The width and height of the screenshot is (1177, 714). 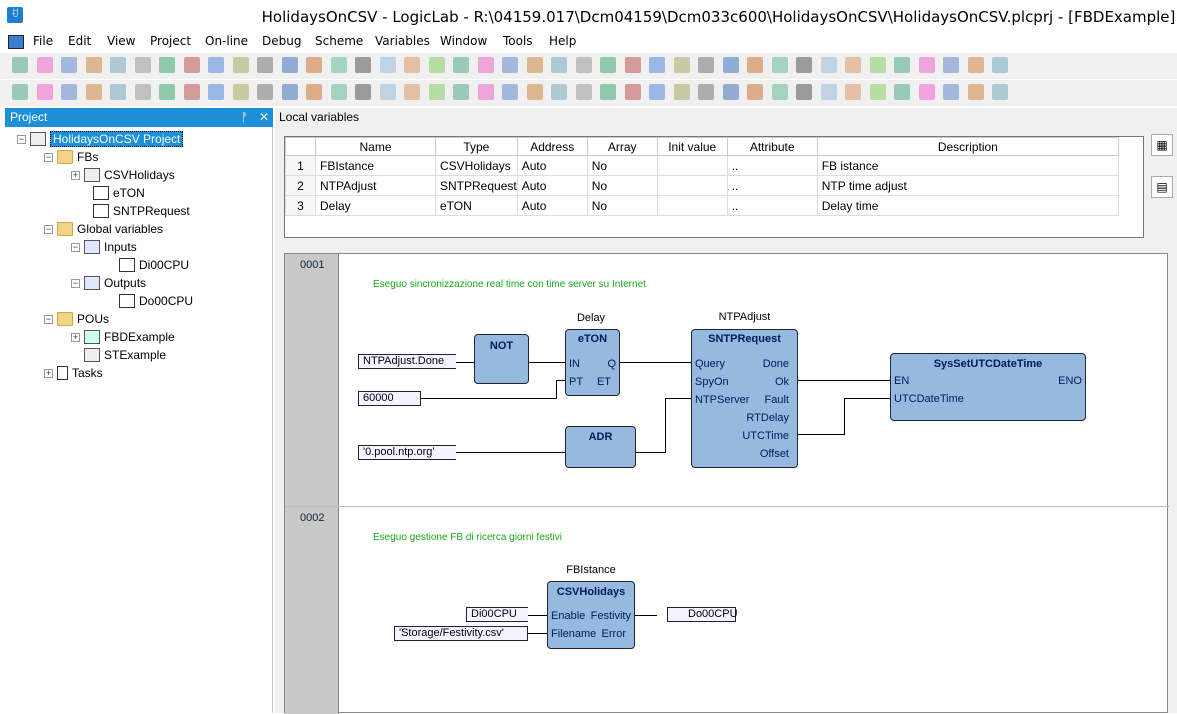 I want to click on mdi-icon, so click(x=16, y=42).